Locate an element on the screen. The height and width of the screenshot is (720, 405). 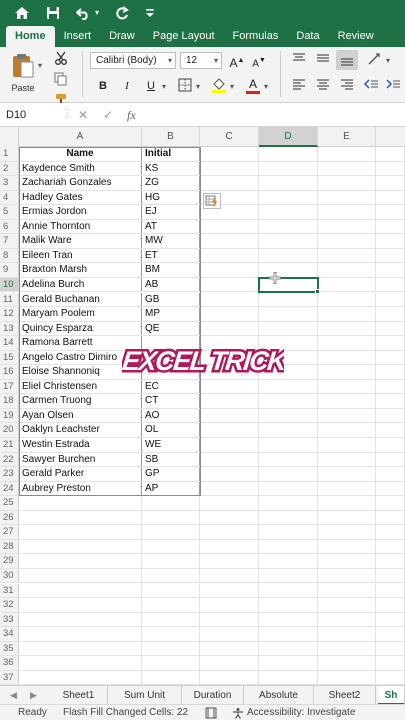
name-cell: Malik Ware is located at coordinates (80, 241).